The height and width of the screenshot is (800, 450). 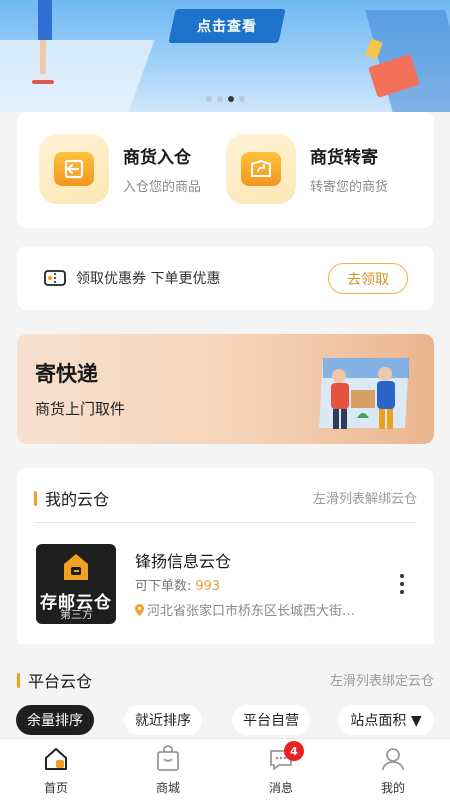 What do you see at coordinates (55, 278) in the screenshot?
I see `ticket-icon` at bounding box center [55, 278].